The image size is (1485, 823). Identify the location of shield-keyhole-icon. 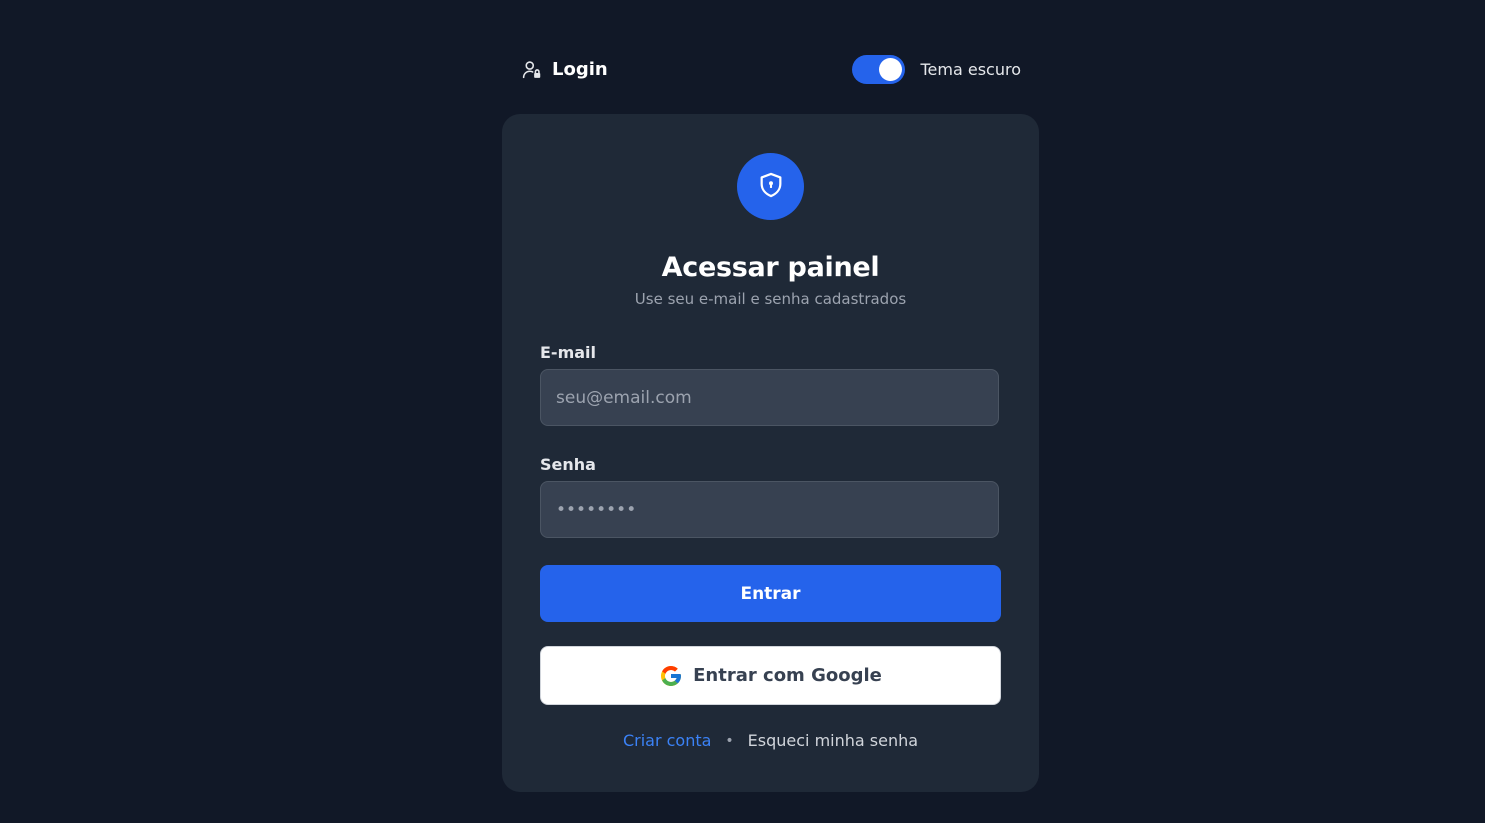
(771, 187).